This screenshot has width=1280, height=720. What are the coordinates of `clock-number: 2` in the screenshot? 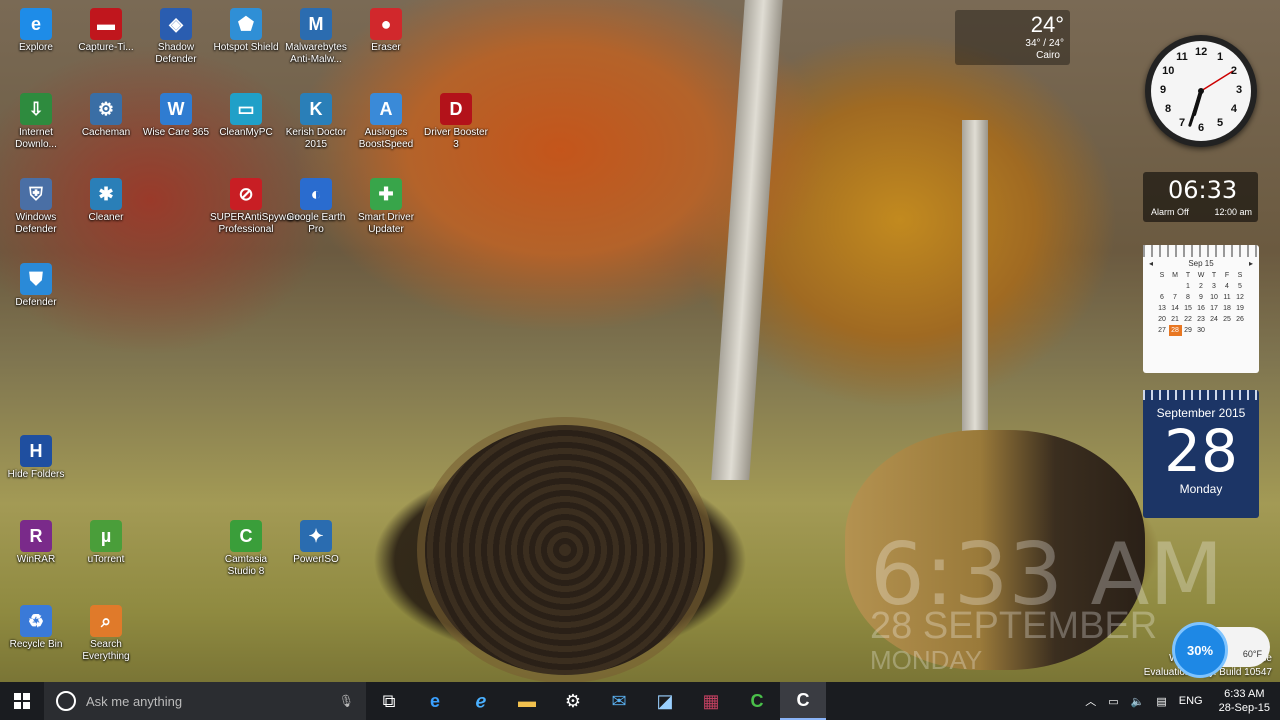 It's located at (1233, 71).